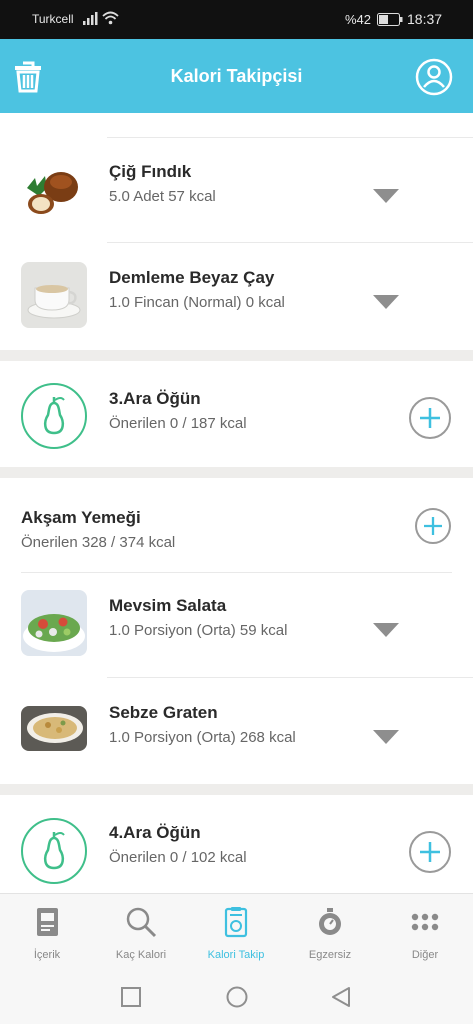 The width and height of the screenshot is (473, 1024). I want to click on recents-icon, so click(131, 997).